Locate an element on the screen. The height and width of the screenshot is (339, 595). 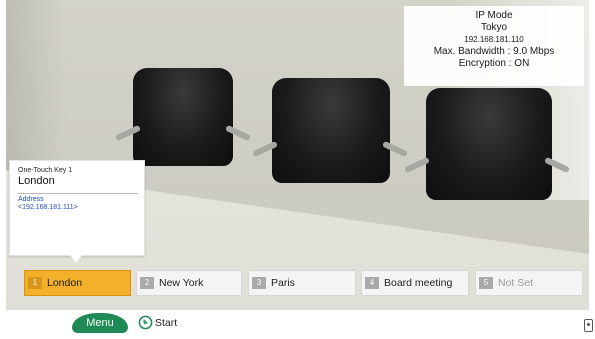
bottom-control-bar: Menu Start is located at coordinates (297, 324).